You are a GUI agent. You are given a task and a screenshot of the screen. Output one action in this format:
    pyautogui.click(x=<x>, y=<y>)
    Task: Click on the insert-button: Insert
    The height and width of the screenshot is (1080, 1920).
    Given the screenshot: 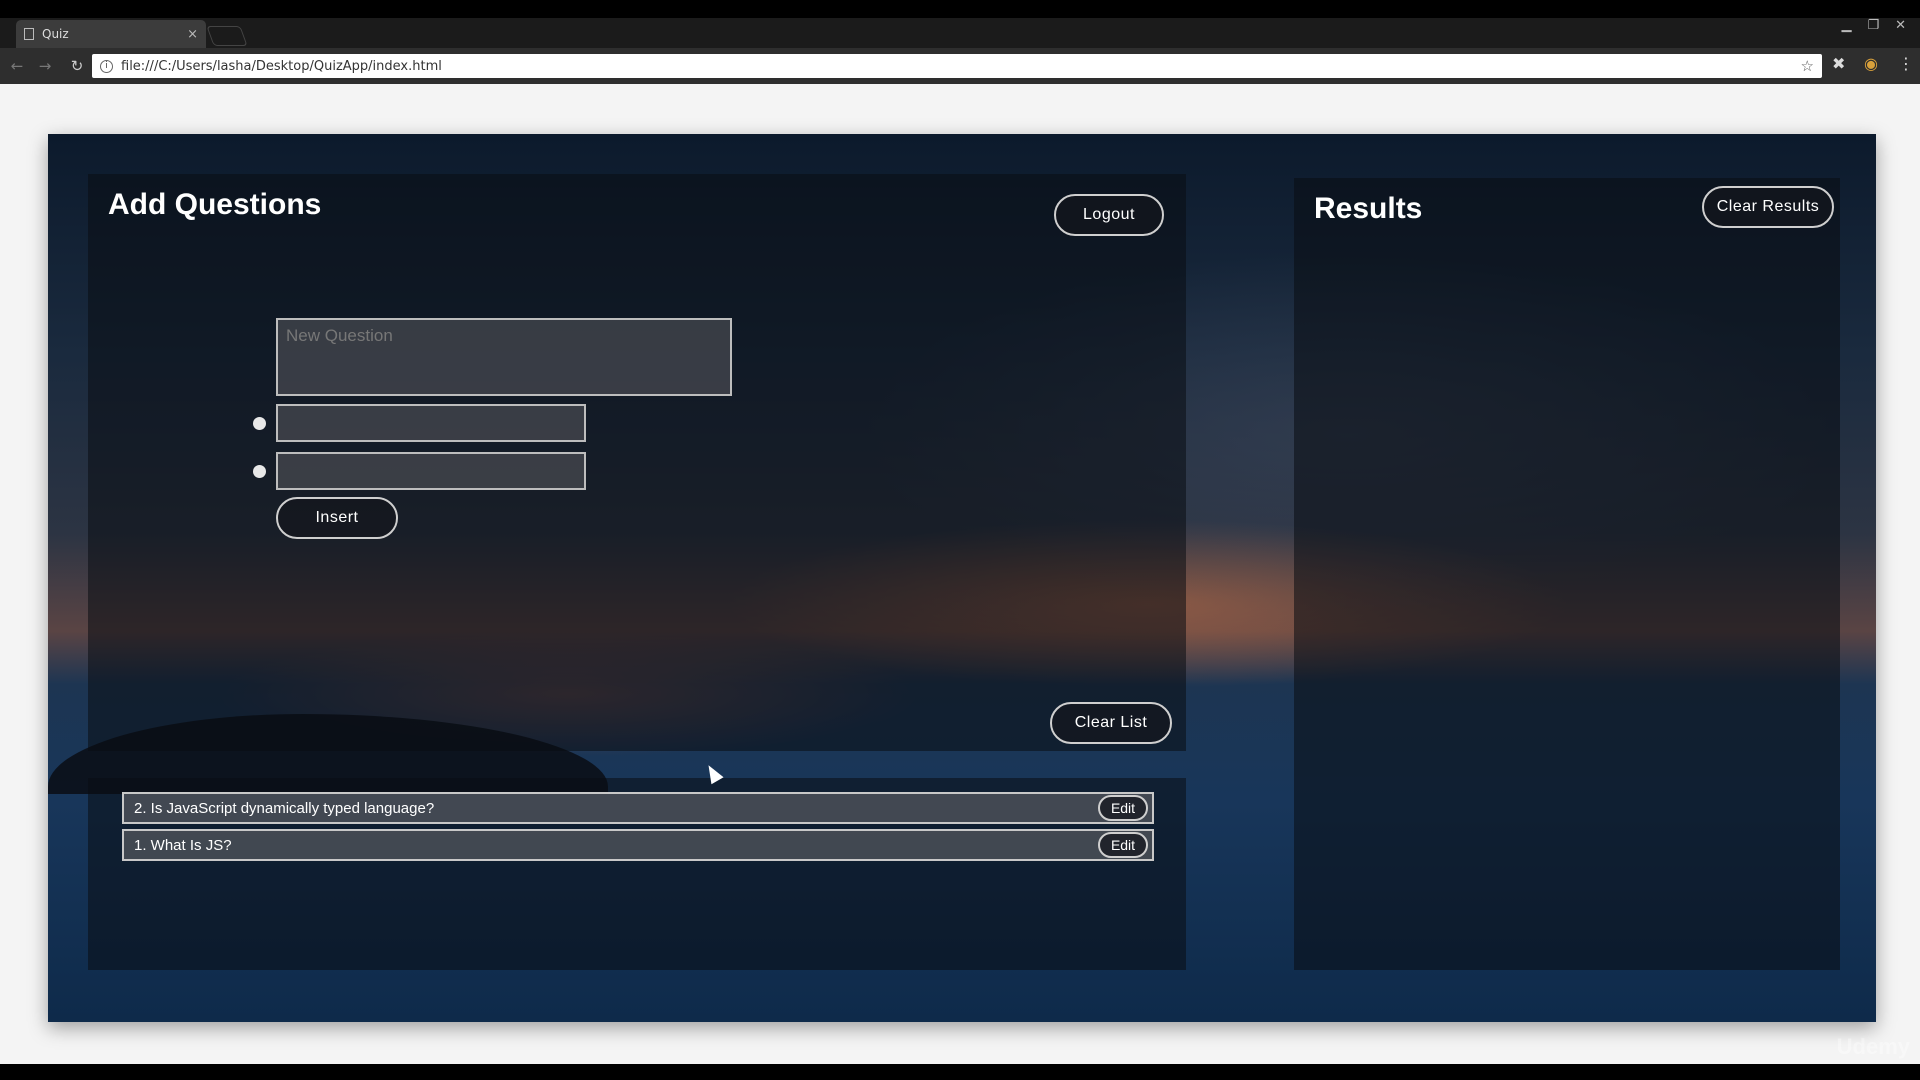 What is the action you would take?
    pyautogui.click(x=337, y=518)
    